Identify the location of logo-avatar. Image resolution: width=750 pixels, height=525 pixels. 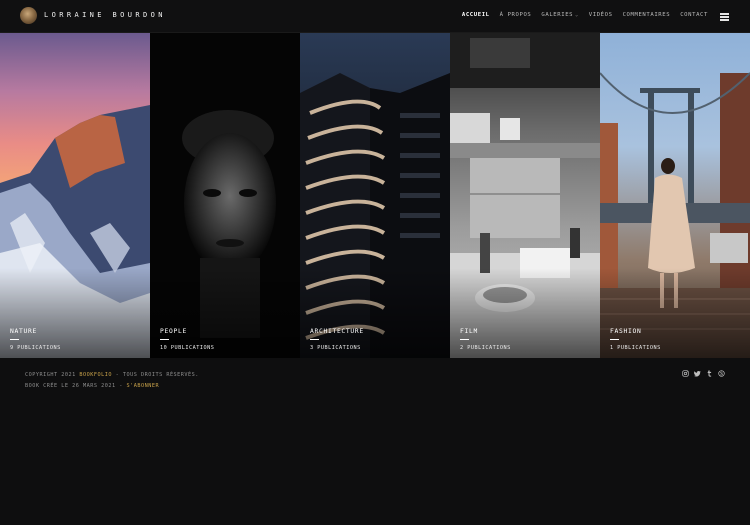
(28, 15).